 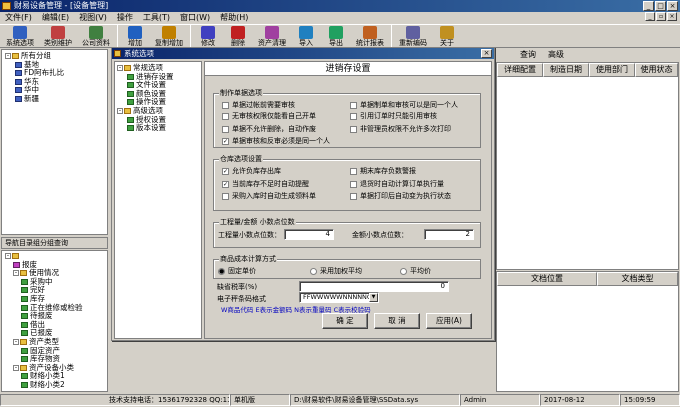 What do you see at coordinates (130, 93) in the screenshot?
I see `folder-icon` at bounding box center [130, 93].